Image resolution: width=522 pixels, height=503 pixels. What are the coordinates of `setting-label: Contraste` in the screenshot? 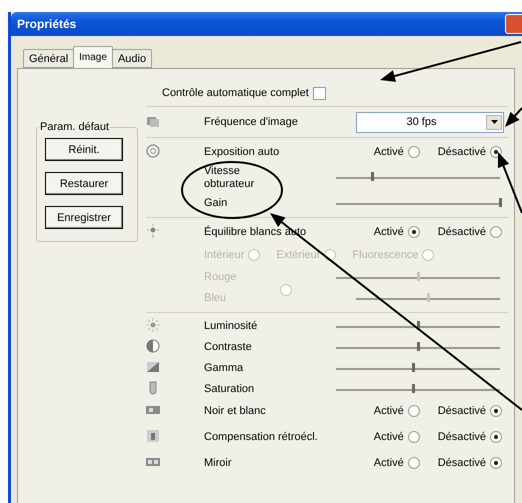 It's located at (228, 347).